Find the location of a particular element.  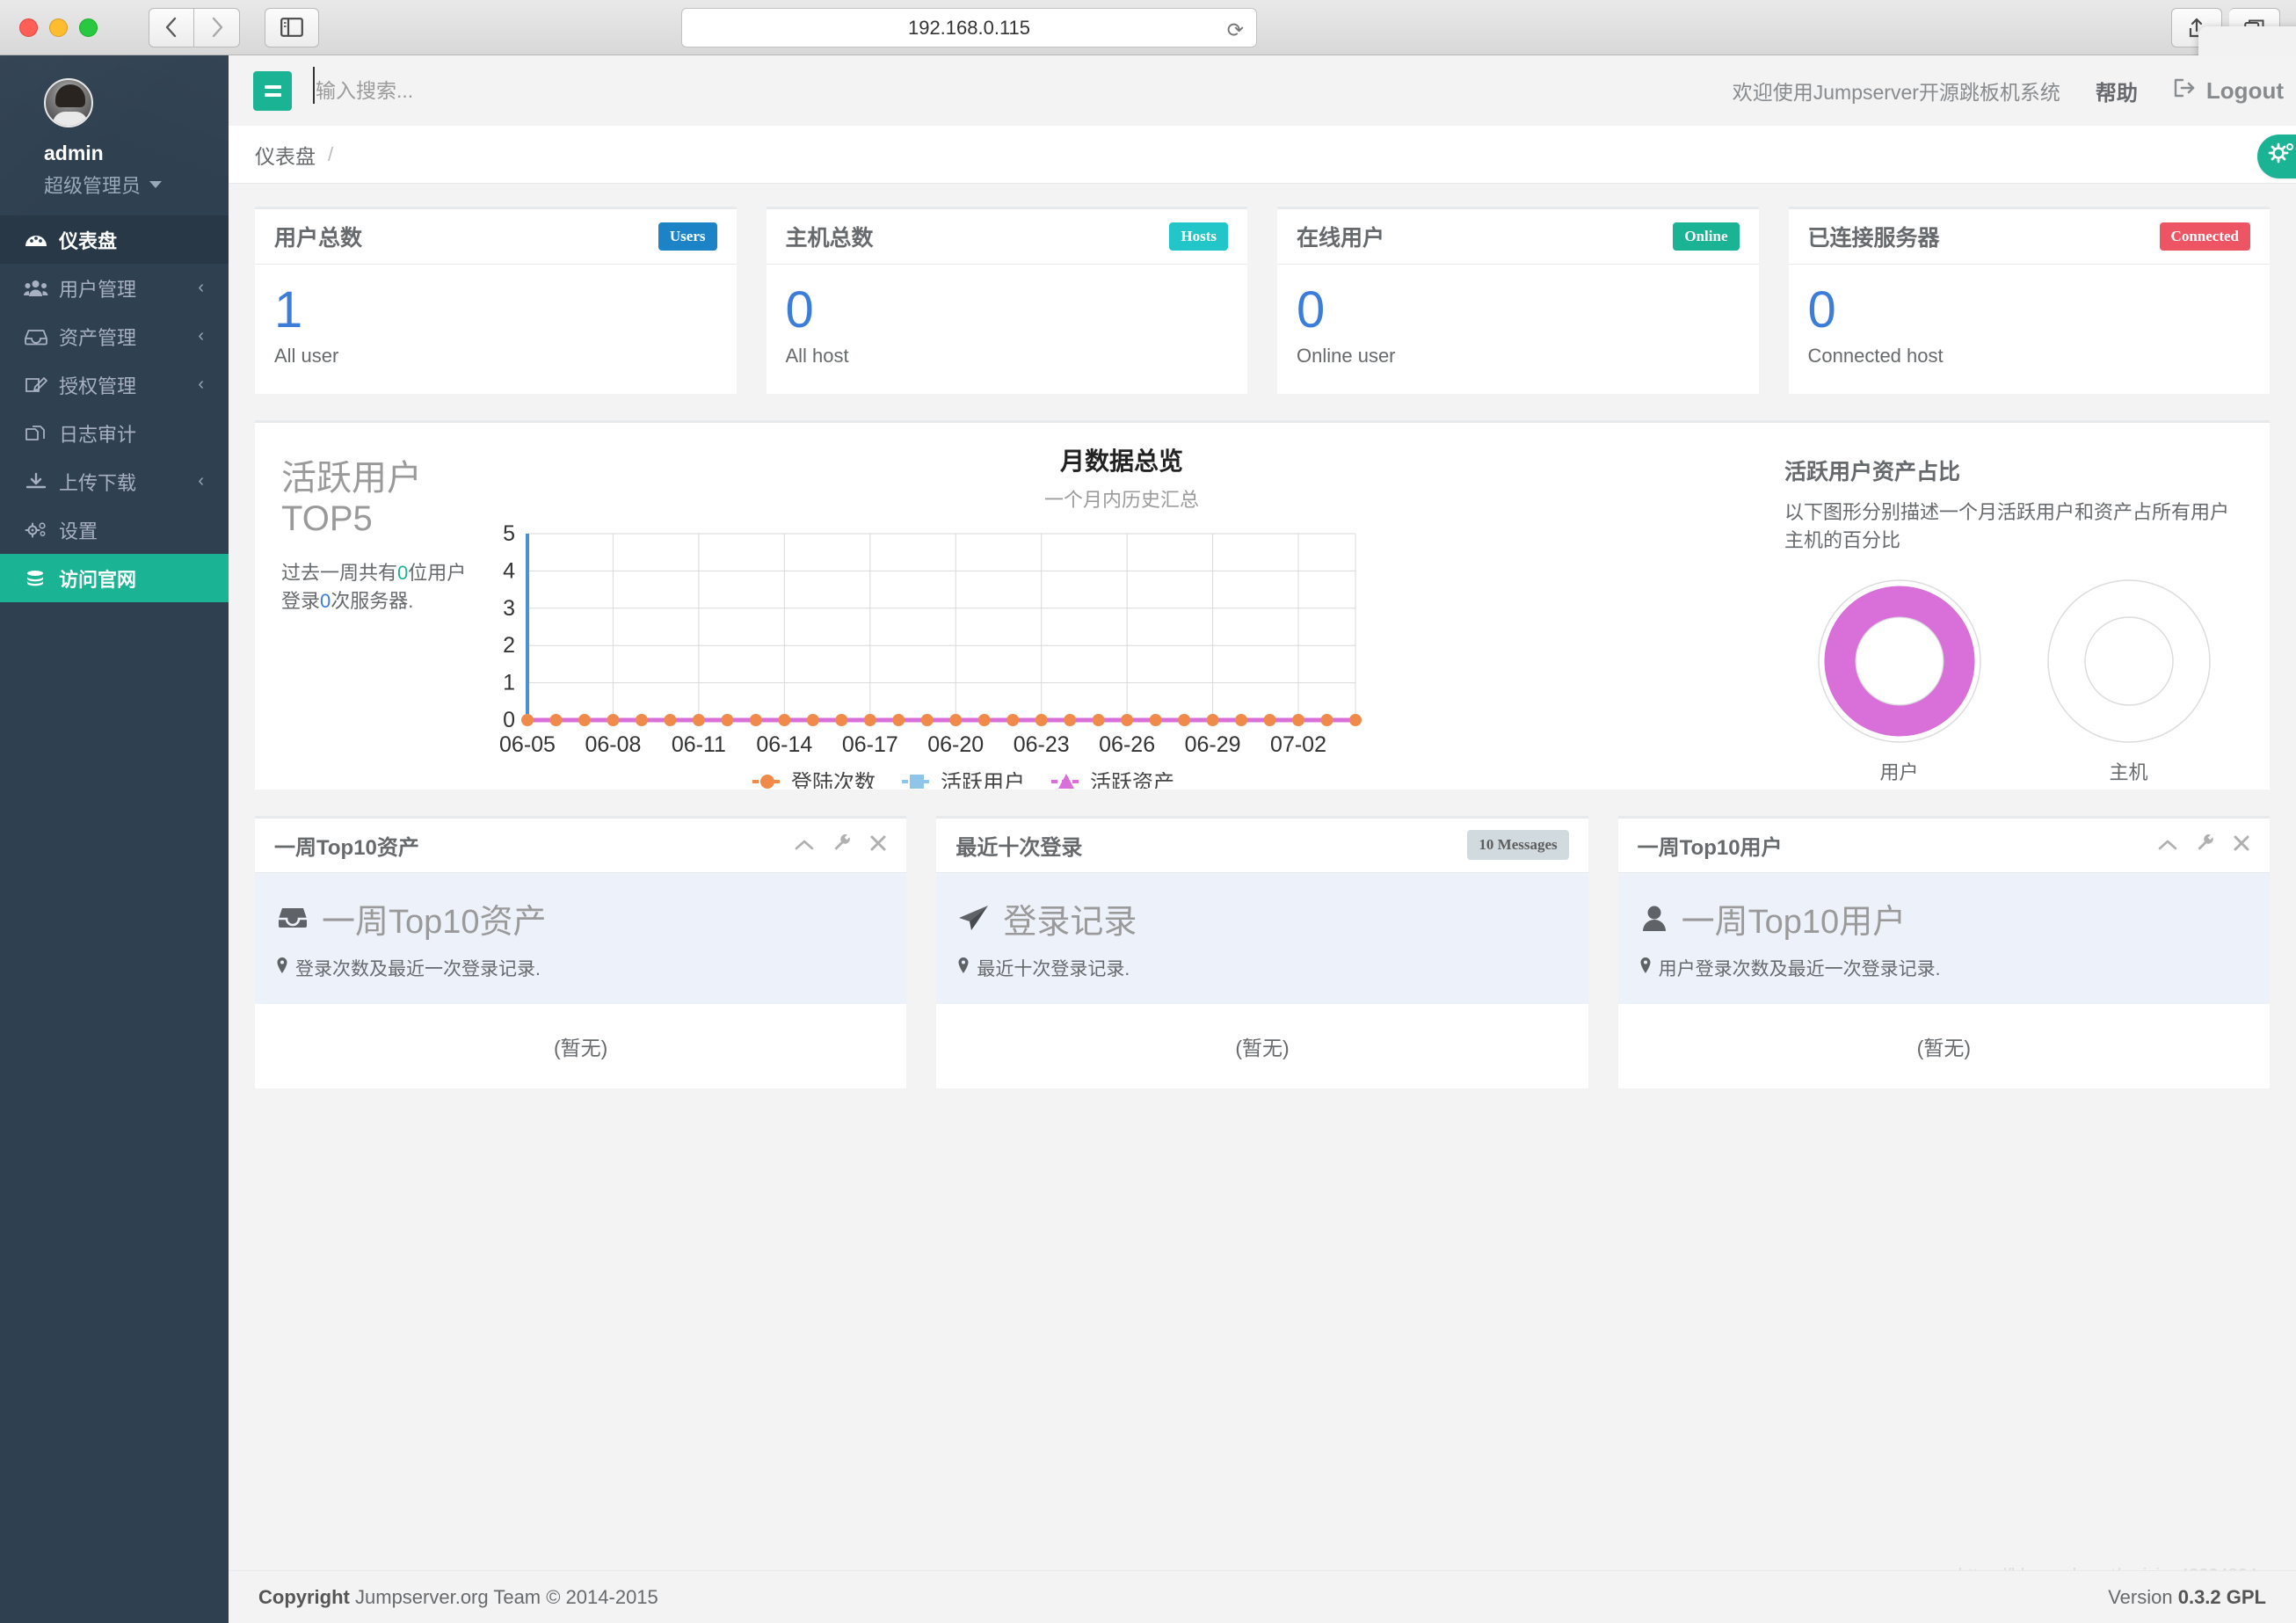

topbar: 欢迎使用Jumpserver开源跳板机系统 帮助 Logout is located at coordinates (1262, 91).